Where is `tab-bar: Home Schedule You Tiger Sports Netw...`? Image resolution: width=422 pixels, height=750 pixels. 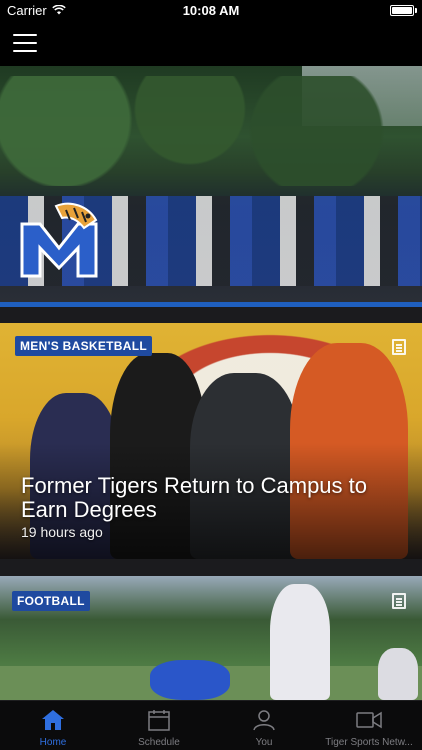
tab-bar: Home Schedule You Tiger Sports Netw... is located at coordinates (211, 725).